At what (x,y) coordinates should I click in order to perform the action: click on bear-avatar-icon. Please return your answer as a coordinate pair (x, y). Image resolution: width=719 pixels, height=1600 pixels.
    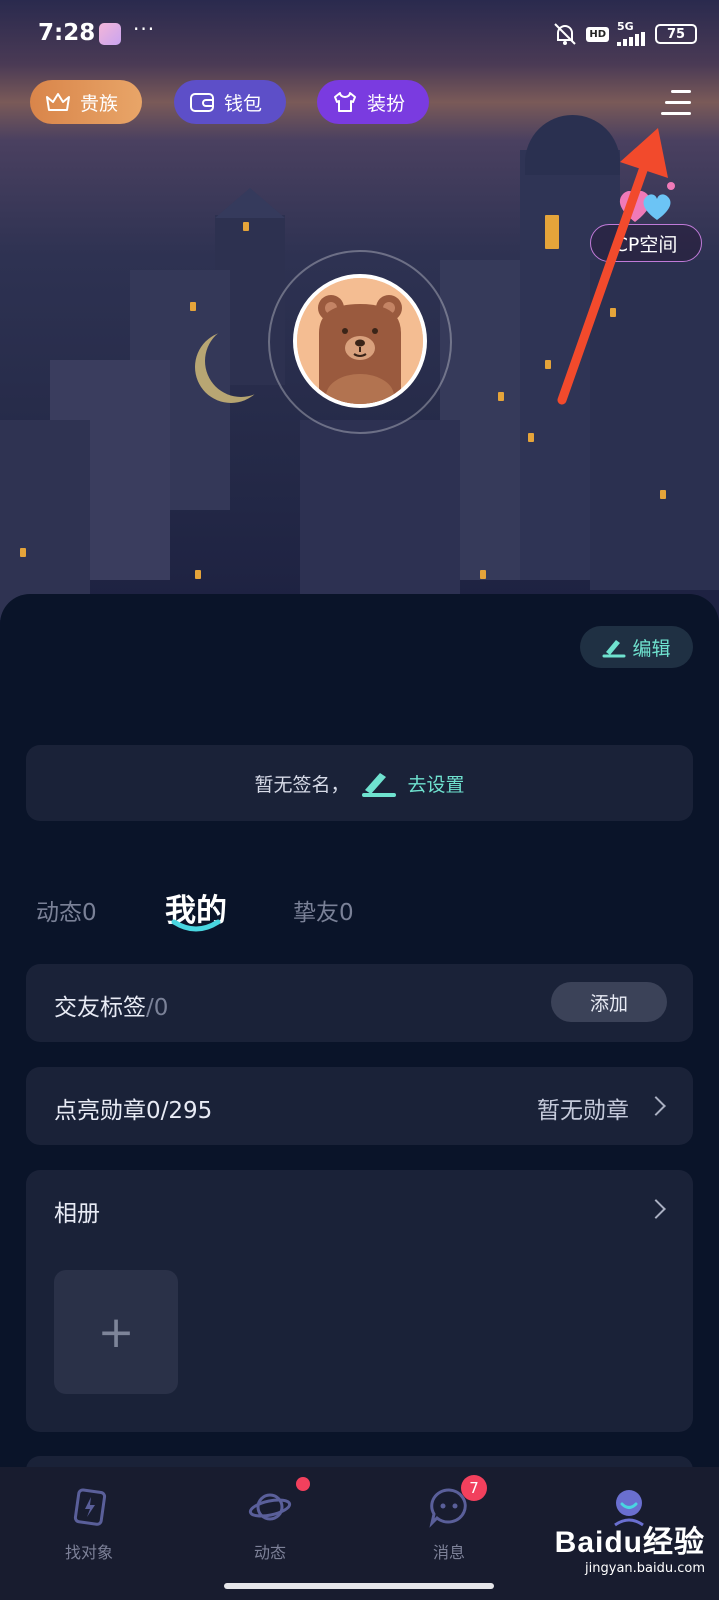
    Looking at the image, I should click on (360, 341).